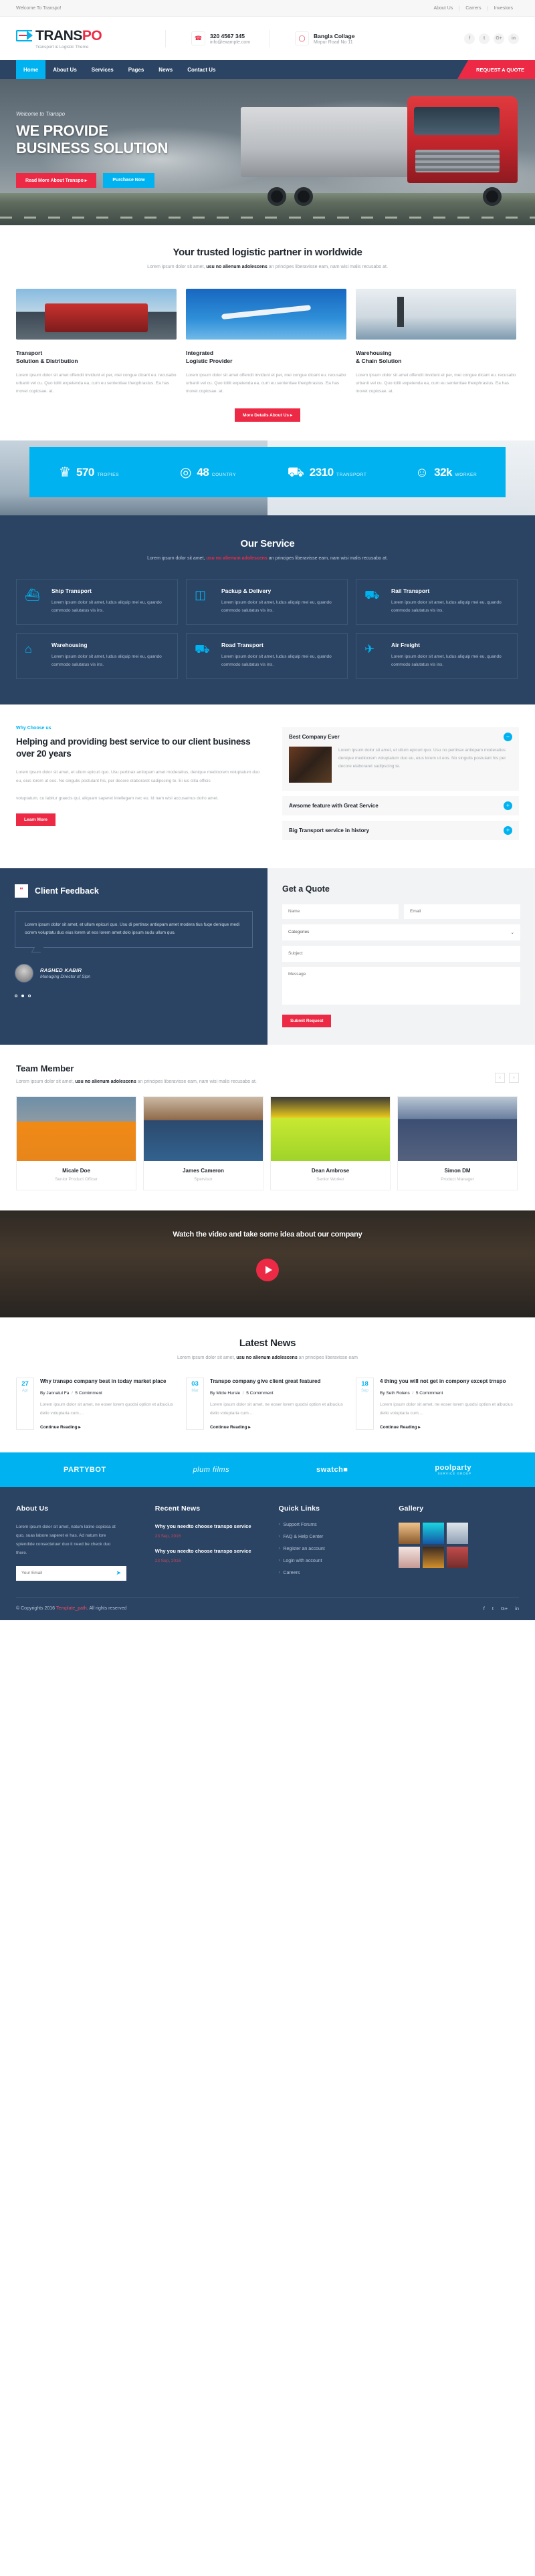 This screenshot has height=2576, width=535. Describe the element at coordinates (198, 38) in the screenshot. I see `phone-icon: ☎` at that location.